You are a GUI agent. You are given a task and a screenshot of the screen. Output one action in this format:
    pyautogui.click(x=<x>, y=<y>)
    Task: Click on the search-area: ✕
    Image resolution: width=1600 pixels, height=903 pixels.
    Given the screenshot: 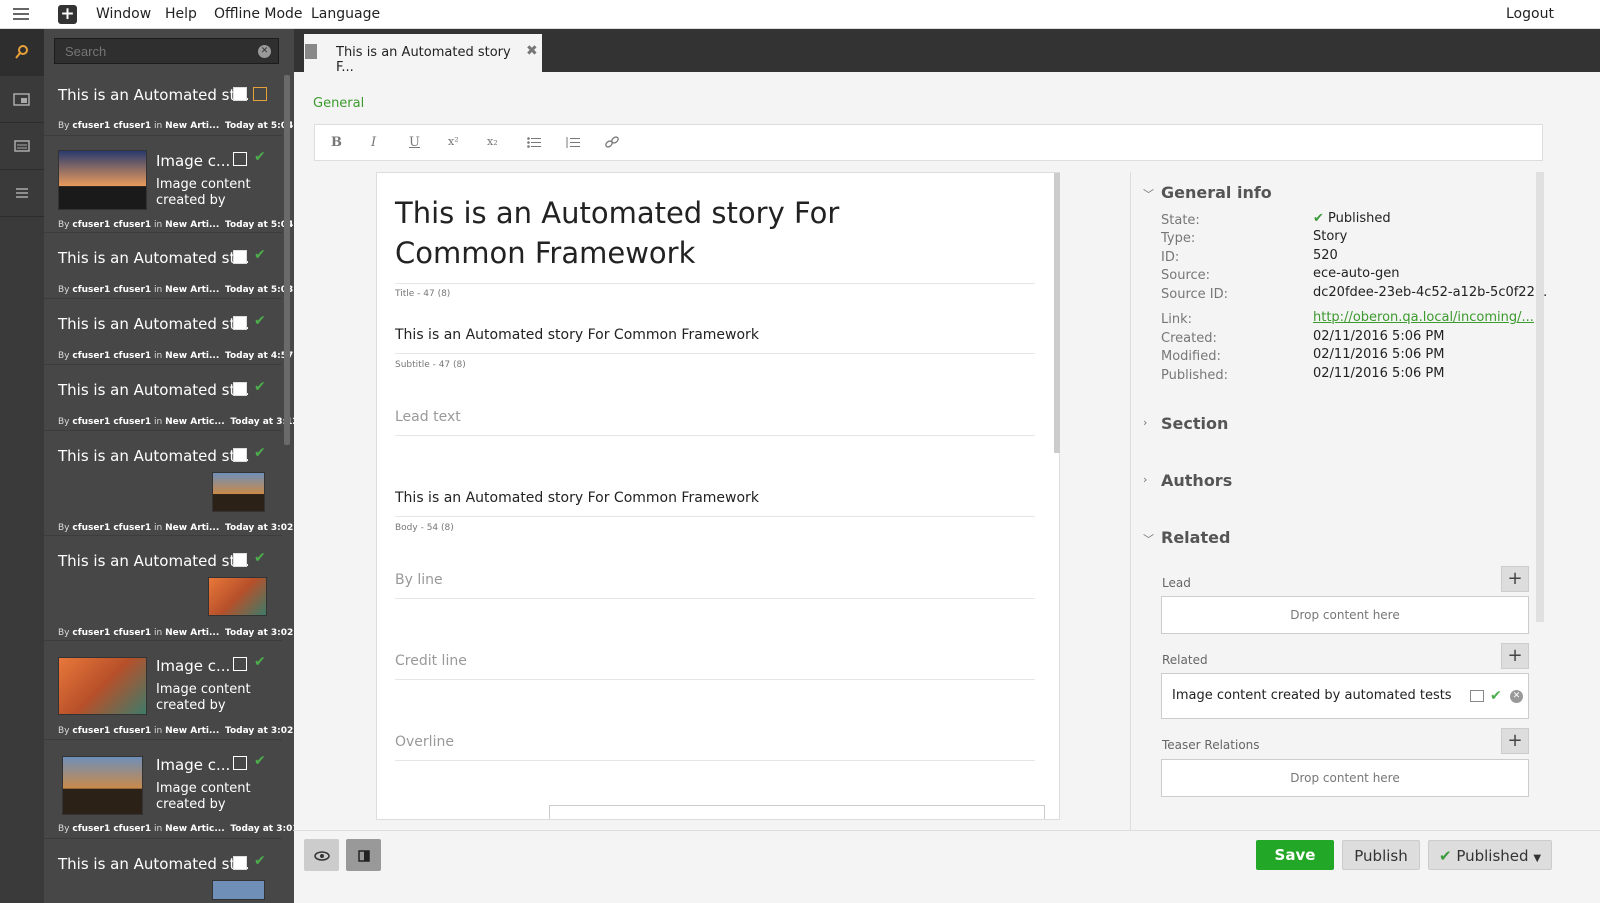 What is the action you would take?
    pyautogui.click(x=172, y=51)
    